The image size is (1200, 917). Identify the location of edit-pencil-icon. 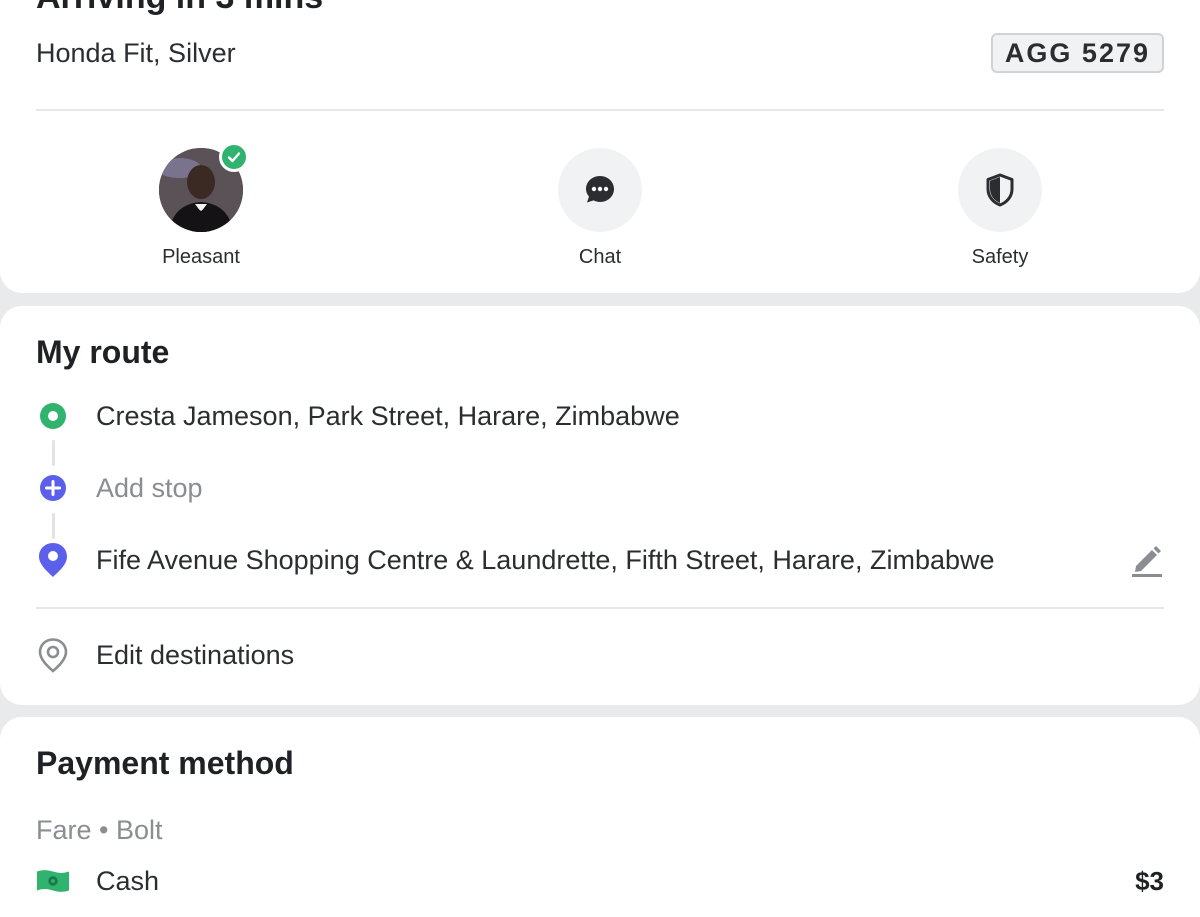
(1147, 562).